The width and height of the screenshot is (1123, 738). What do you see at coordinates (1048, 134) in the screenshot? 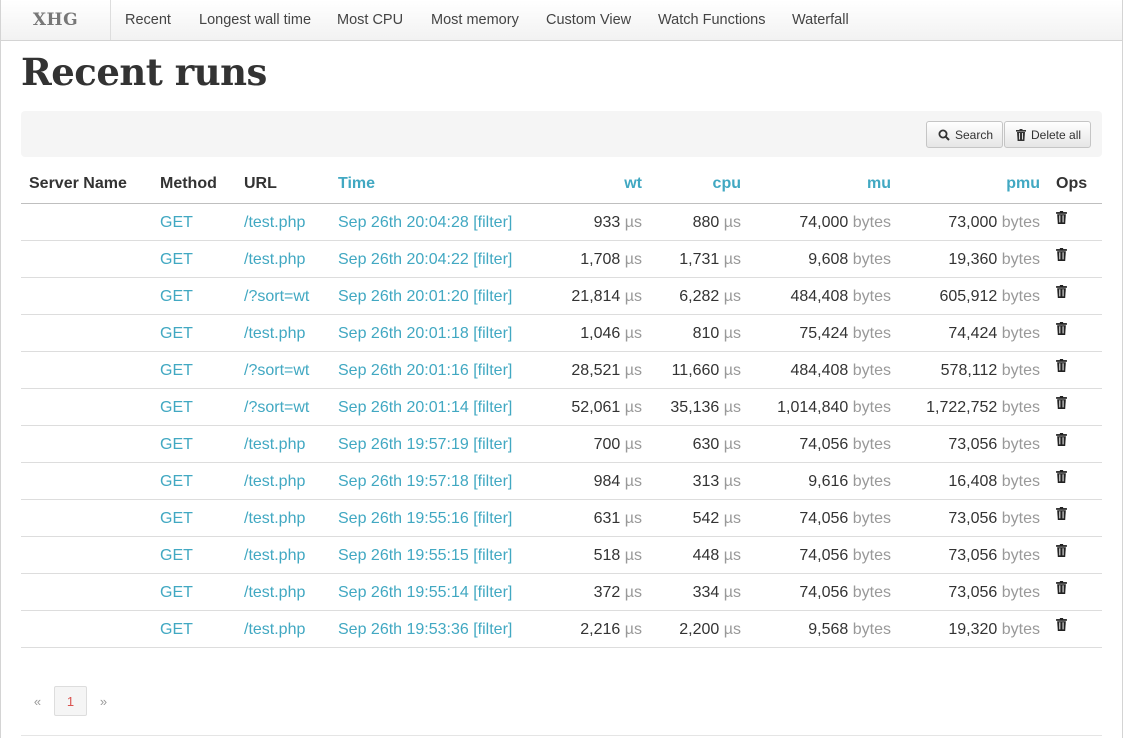
I see `delete-all-button: Delete all` at bounding box center [1048, 134].